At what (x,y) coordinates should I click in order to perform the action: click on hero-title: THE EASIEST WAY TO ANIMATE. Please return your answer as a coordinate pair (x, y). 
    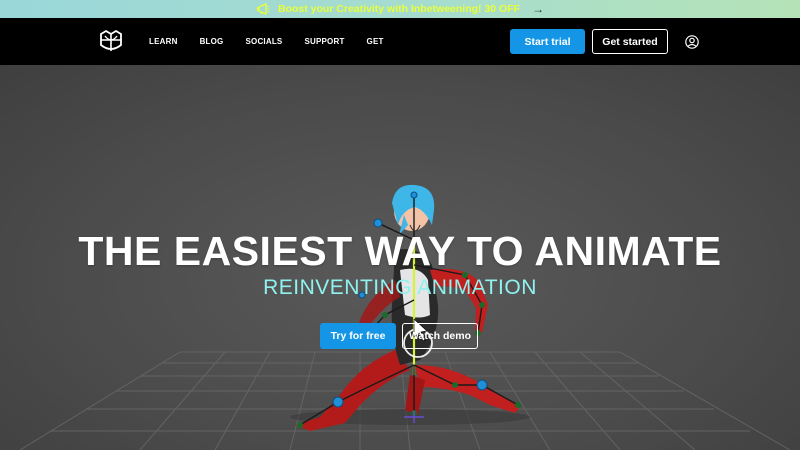
    Looking at the image, I should click on (400, 251).